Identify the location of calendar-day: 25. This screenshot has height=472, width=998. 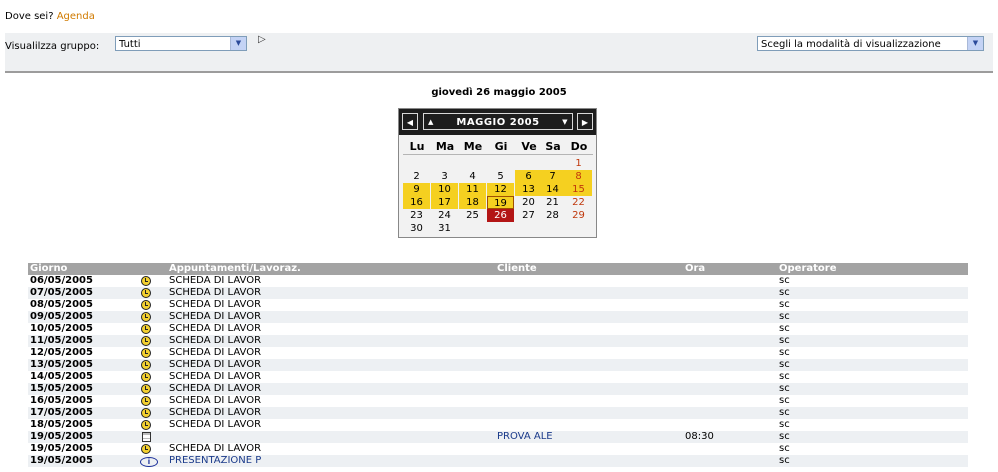
(472, 215).